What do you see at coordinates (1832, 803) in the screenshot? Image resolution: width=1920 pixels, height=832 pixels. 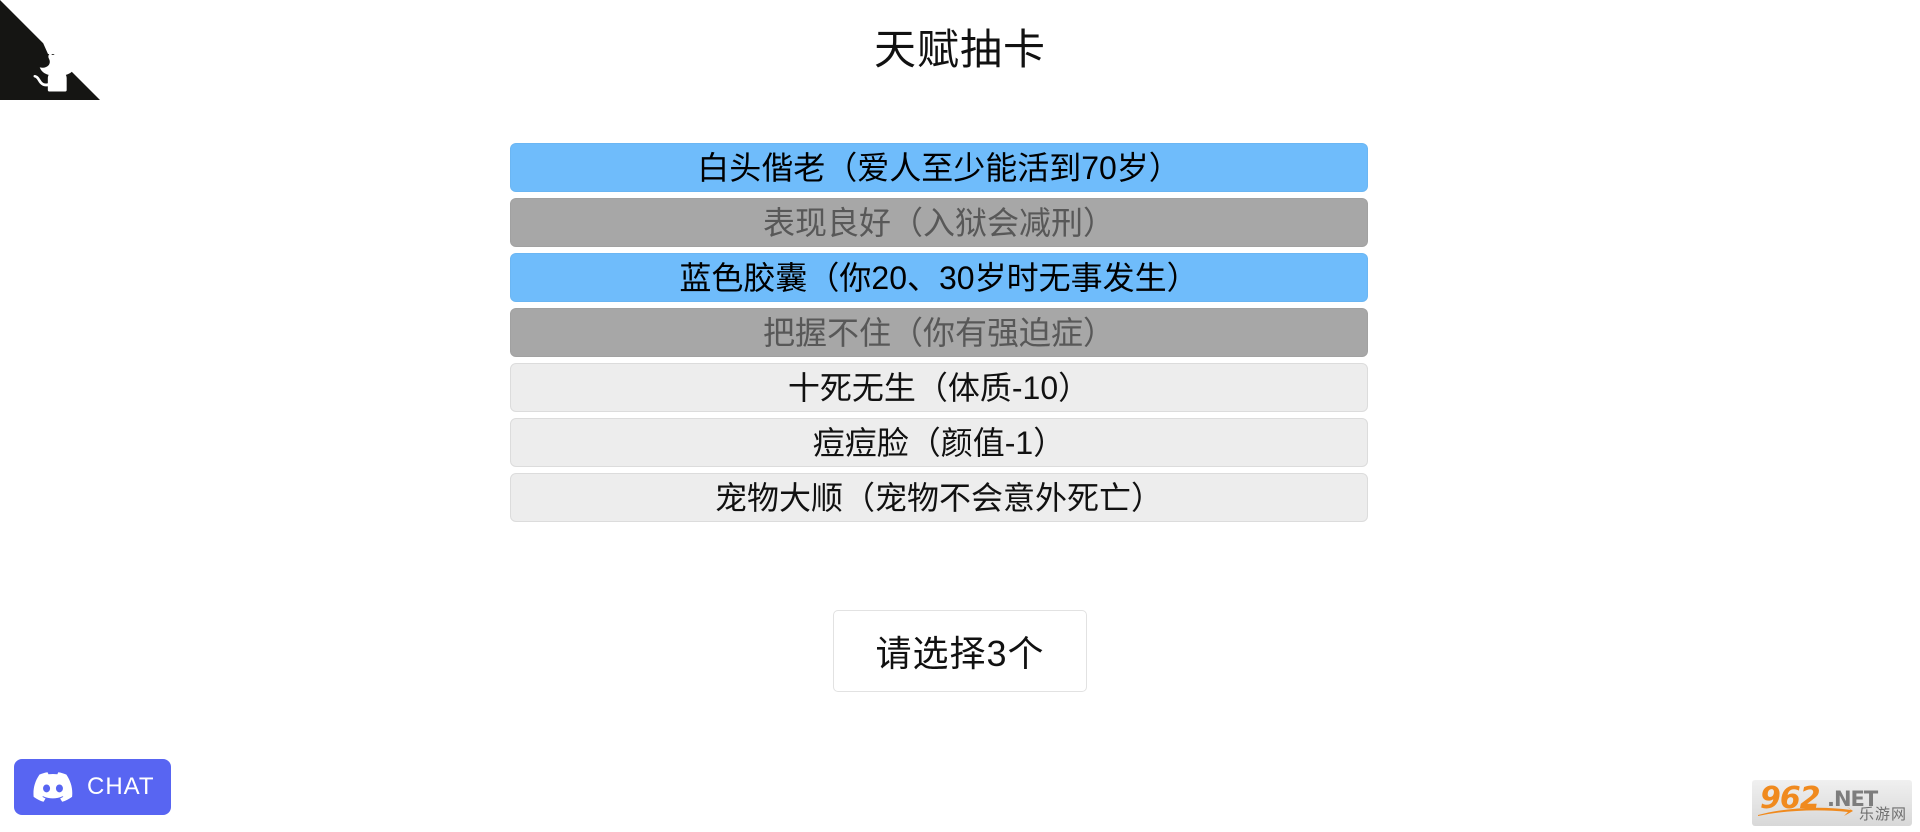 I see `site-watermark: 962 .NET 乐游网` at bounding box center [1832, 803].